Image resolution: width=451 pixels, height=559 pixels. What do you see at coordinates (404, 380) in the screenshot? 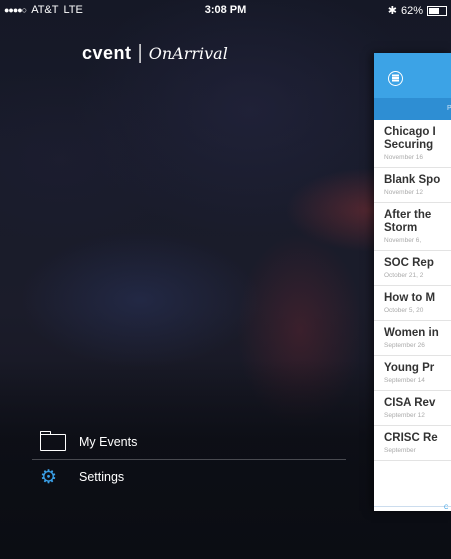
I see `event-date: September 14` at bounding box center [404, 380].